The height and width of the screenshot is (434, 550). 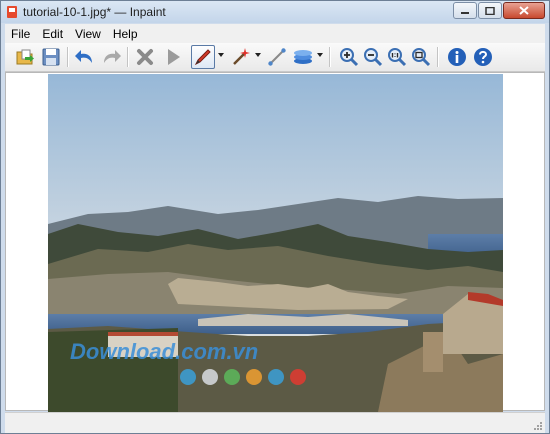 I want to click on title-bar: tutorial-10-1.jpg* — Inpaint, so click(x=275, y=12).